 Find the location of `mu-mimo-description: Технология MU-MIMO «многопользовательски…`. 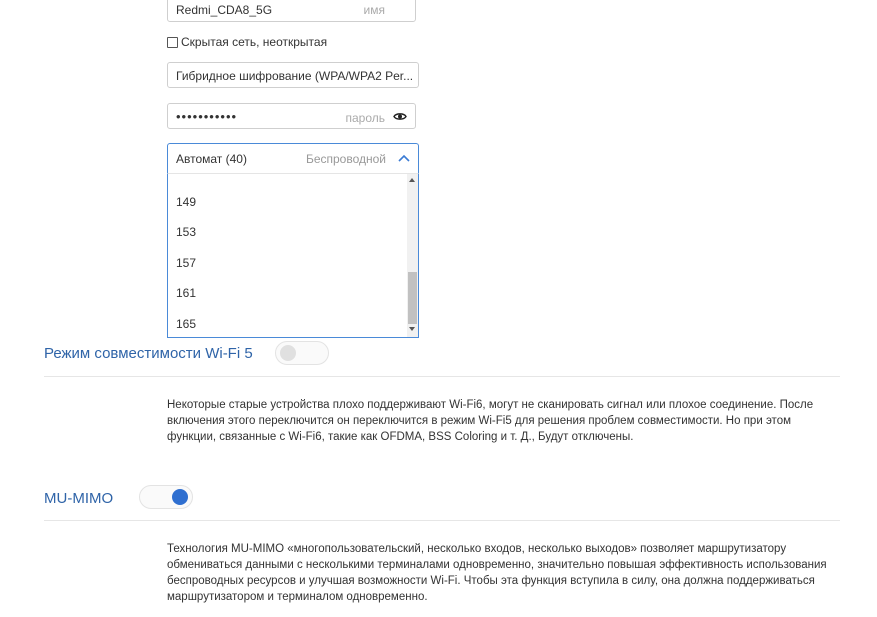

mu-mimo-description: Технология MU-MIMO «многопользовательски… is located at coordinates (497, 573).